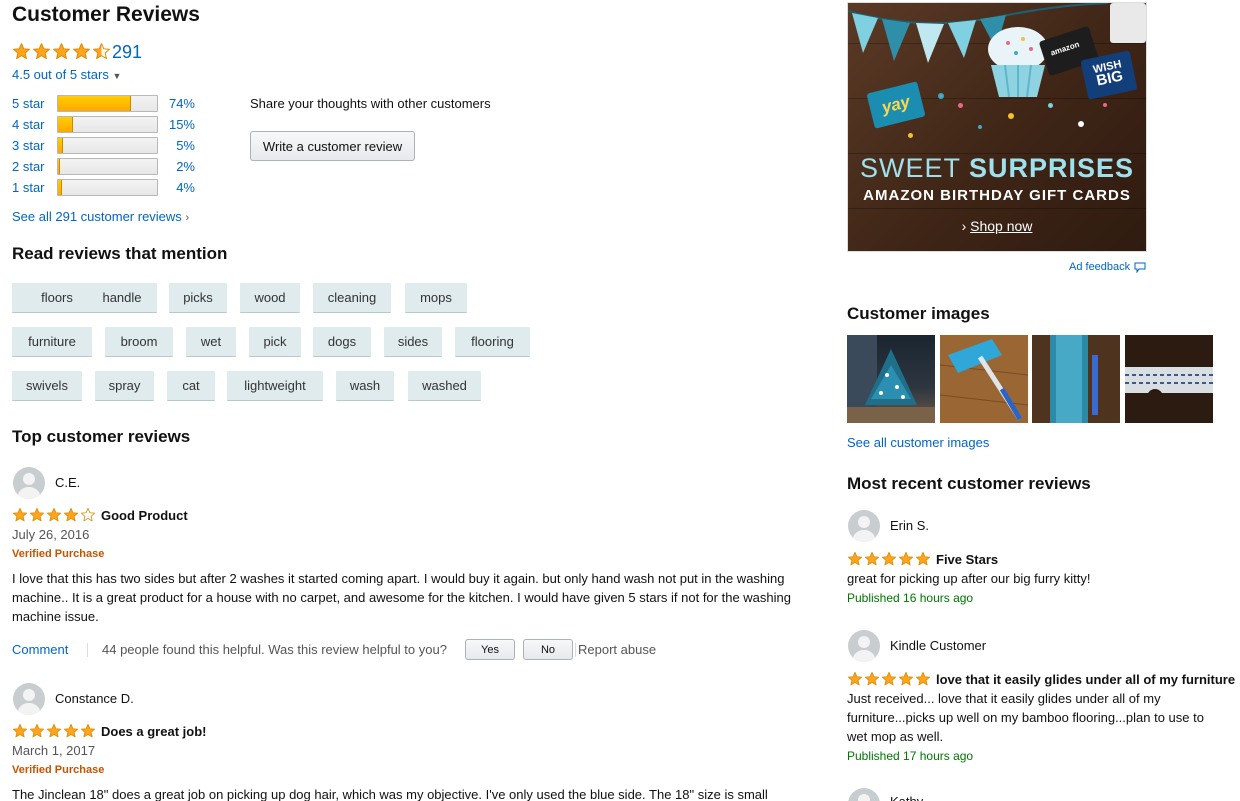 Image resolution: width=1240 pixels, height=801 pixels. Describe the element at coordinates (120, 253) in the screenshot. I see `mentions-heading: Read reviews that mention` at that location.